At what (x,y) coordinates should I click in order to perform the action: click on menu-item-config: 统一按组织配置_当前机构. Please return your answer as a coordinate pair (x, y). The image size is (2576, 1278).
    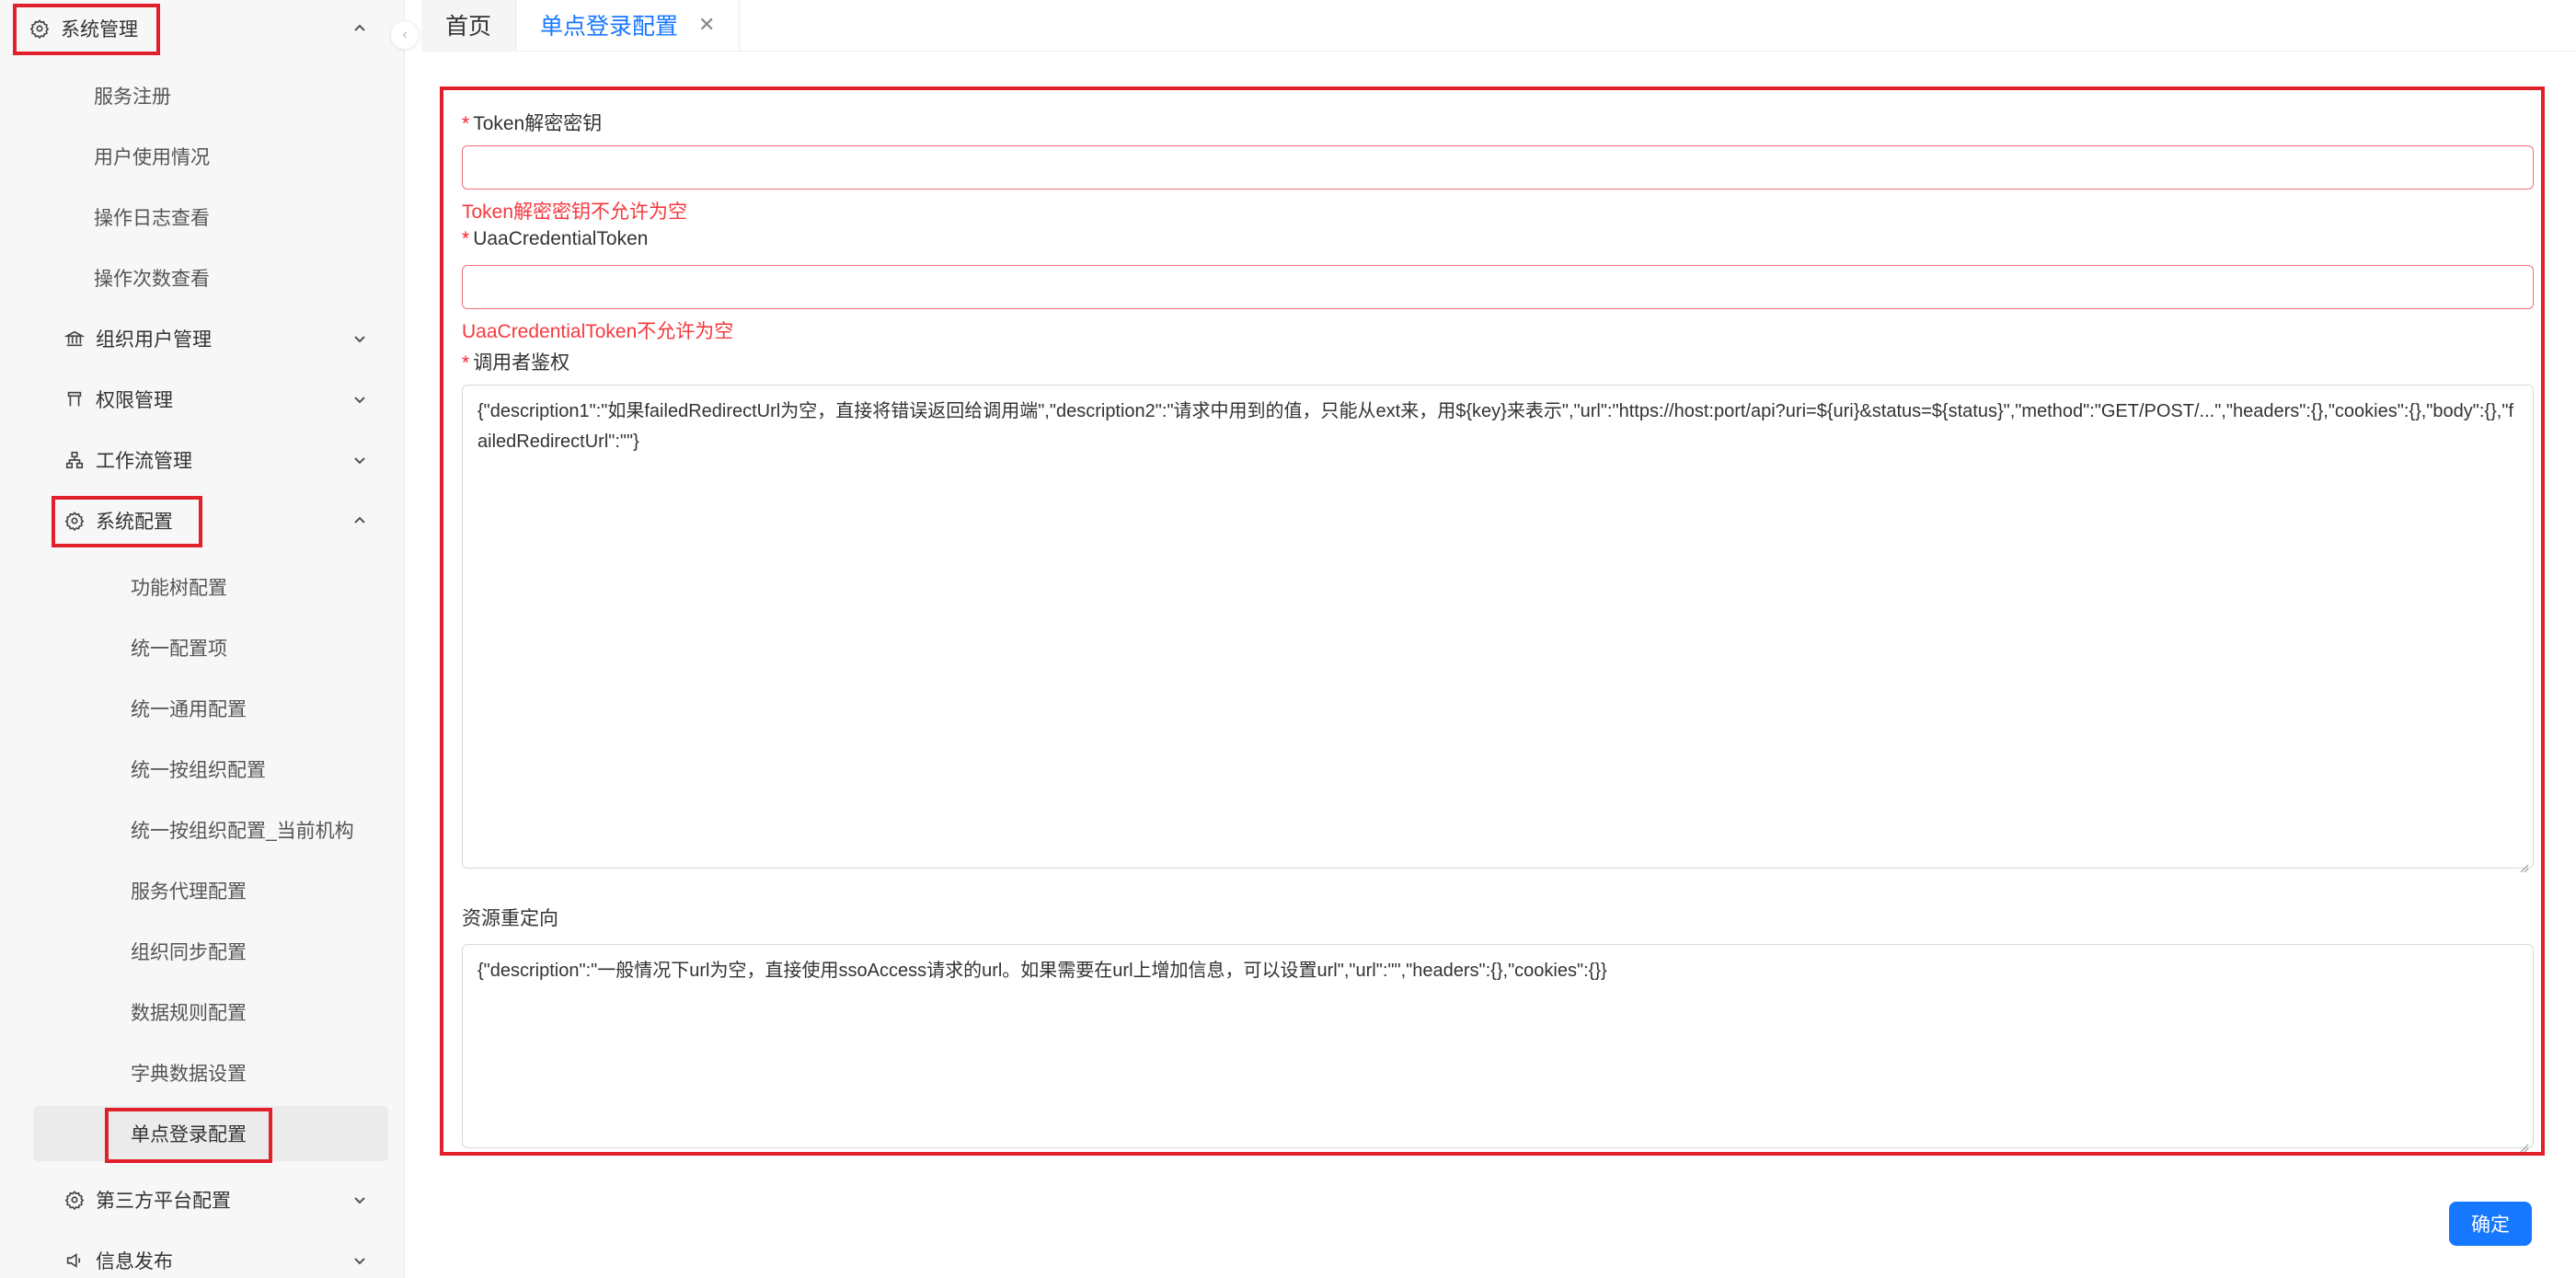
    Looking at the image, I should click on (202, 830).